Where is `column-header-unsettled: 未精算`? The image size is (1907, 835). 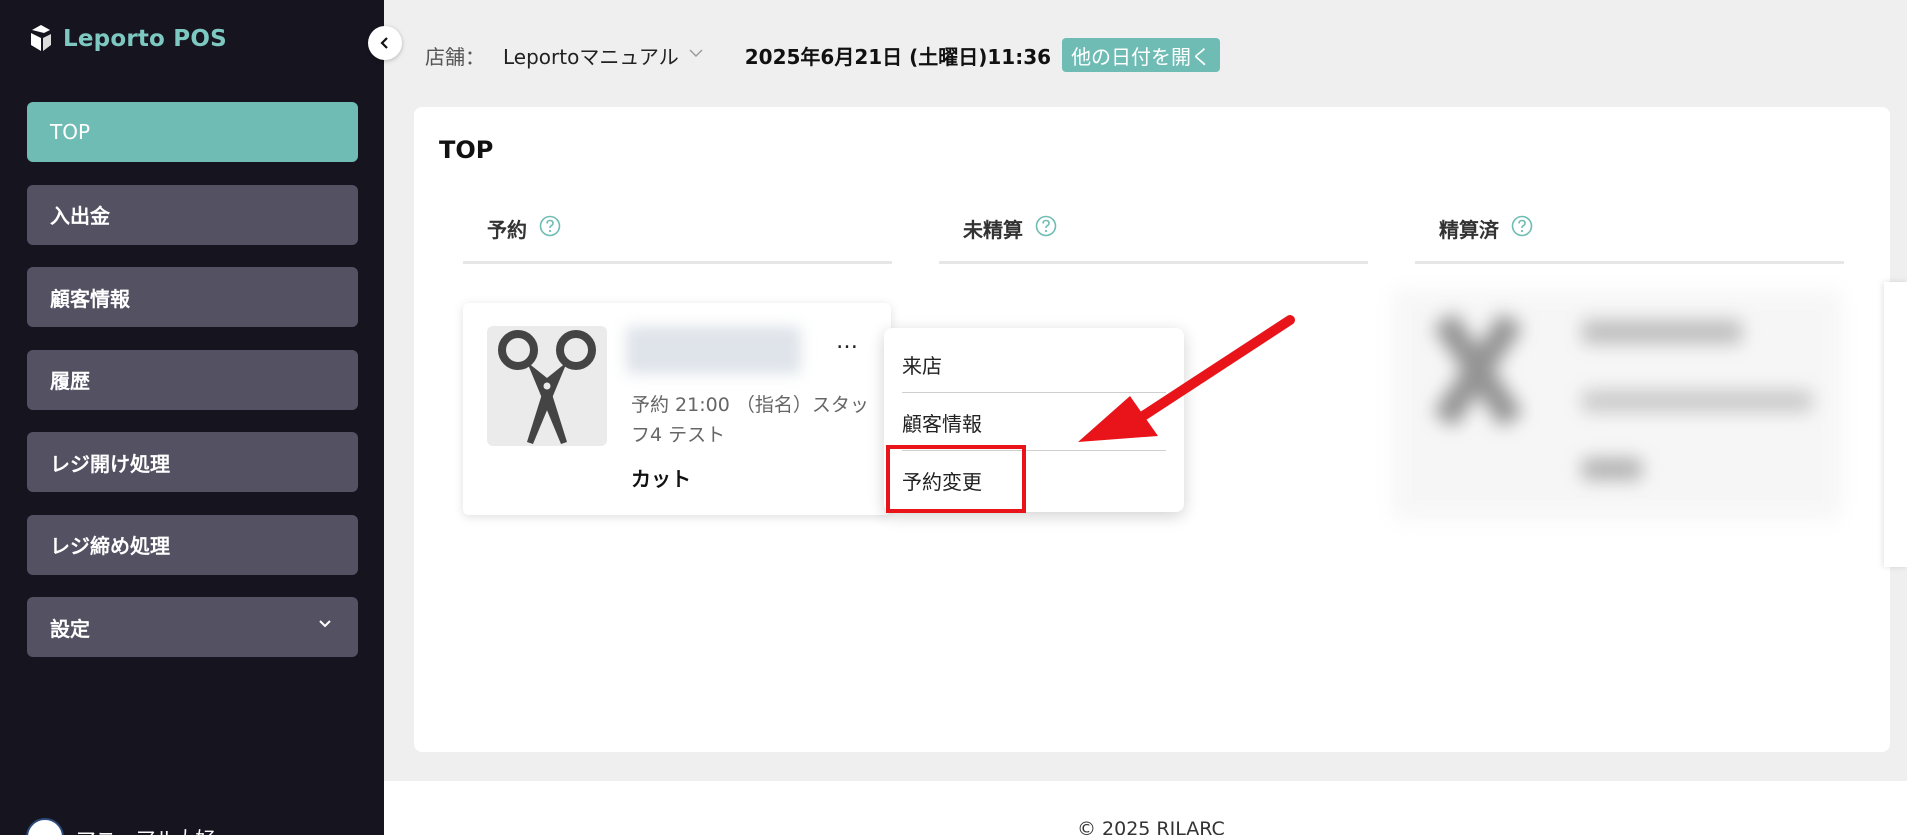 column-header-unsettled: 未精算 is located at coordinates (1153, 239).